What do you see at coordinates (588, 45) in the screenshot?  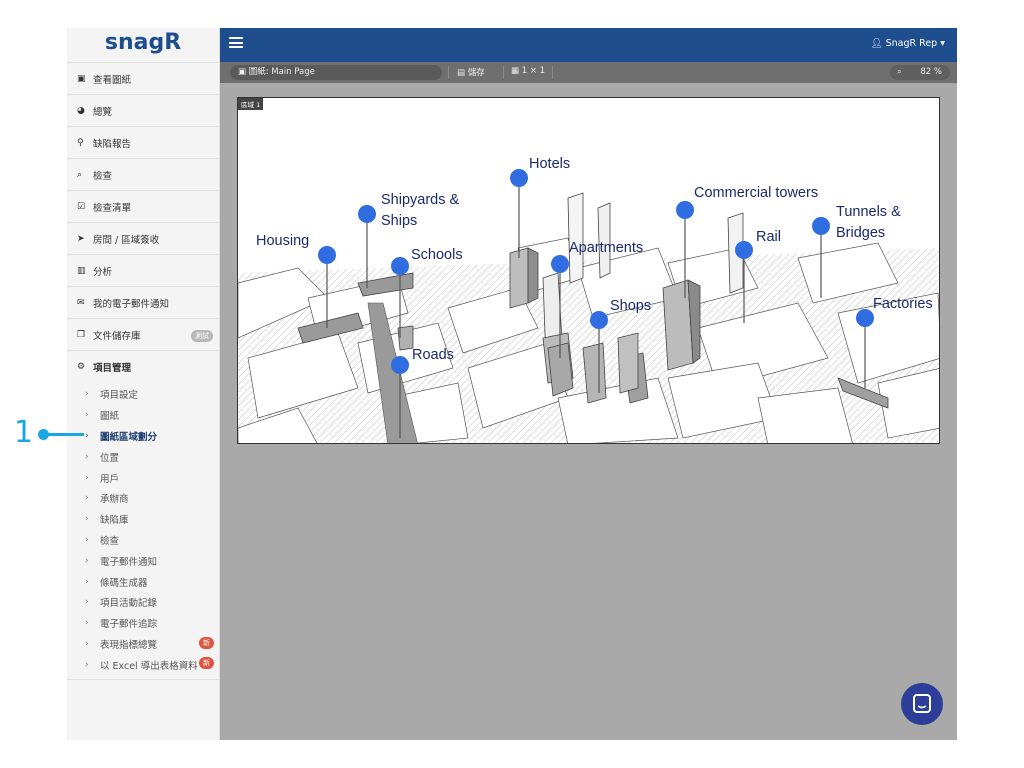 I see `top-navbar: 👤︎ SnagR Rep ▾` at bounding box center [588, 45].